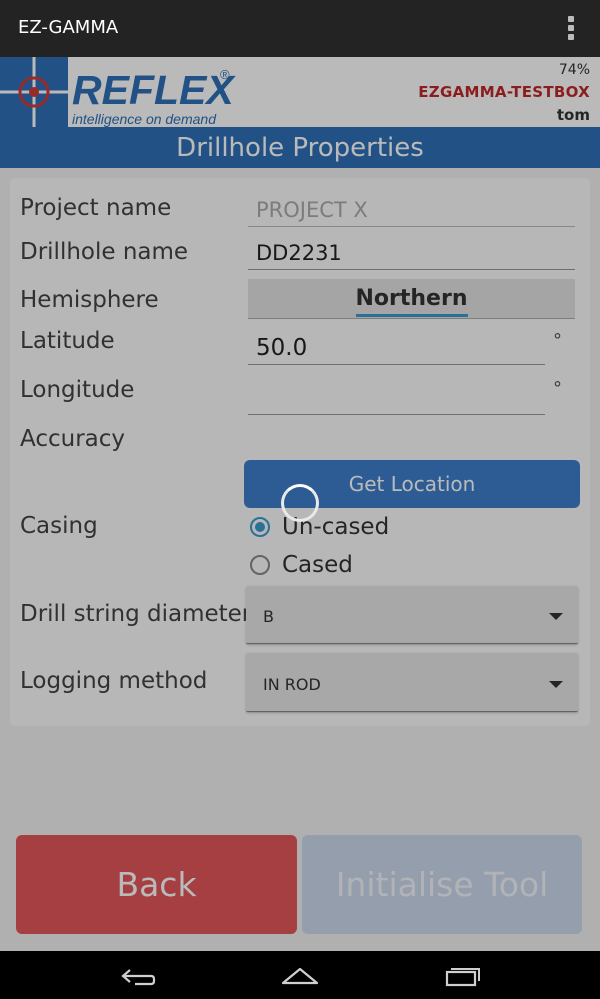 The image size is (600, 999). I want to click on logging-method-value: IN ROD, so click(292, 684).